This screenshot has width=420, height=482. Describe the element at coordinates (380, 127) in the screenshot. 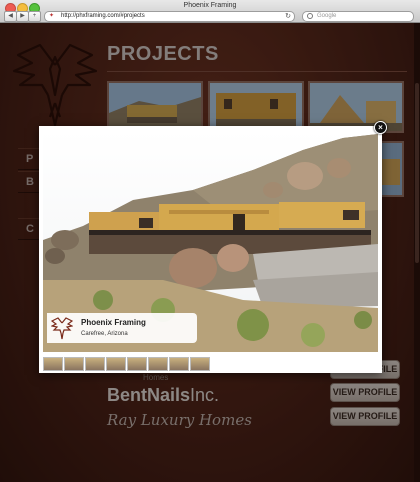

I see `lightbox-close-button: ×` at that location.